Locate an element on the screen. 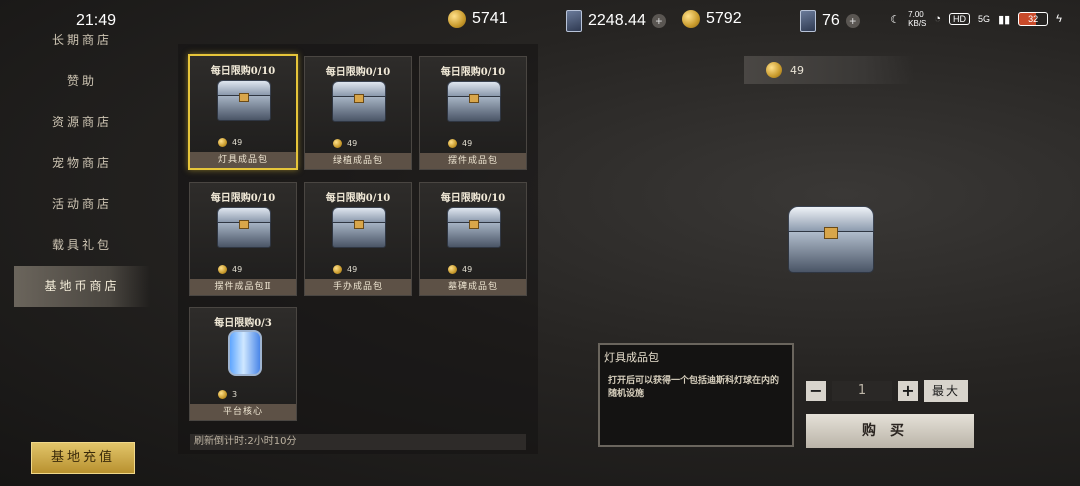  signal-bars-icon: ▮▮ is located at coordinates (1004, 19).